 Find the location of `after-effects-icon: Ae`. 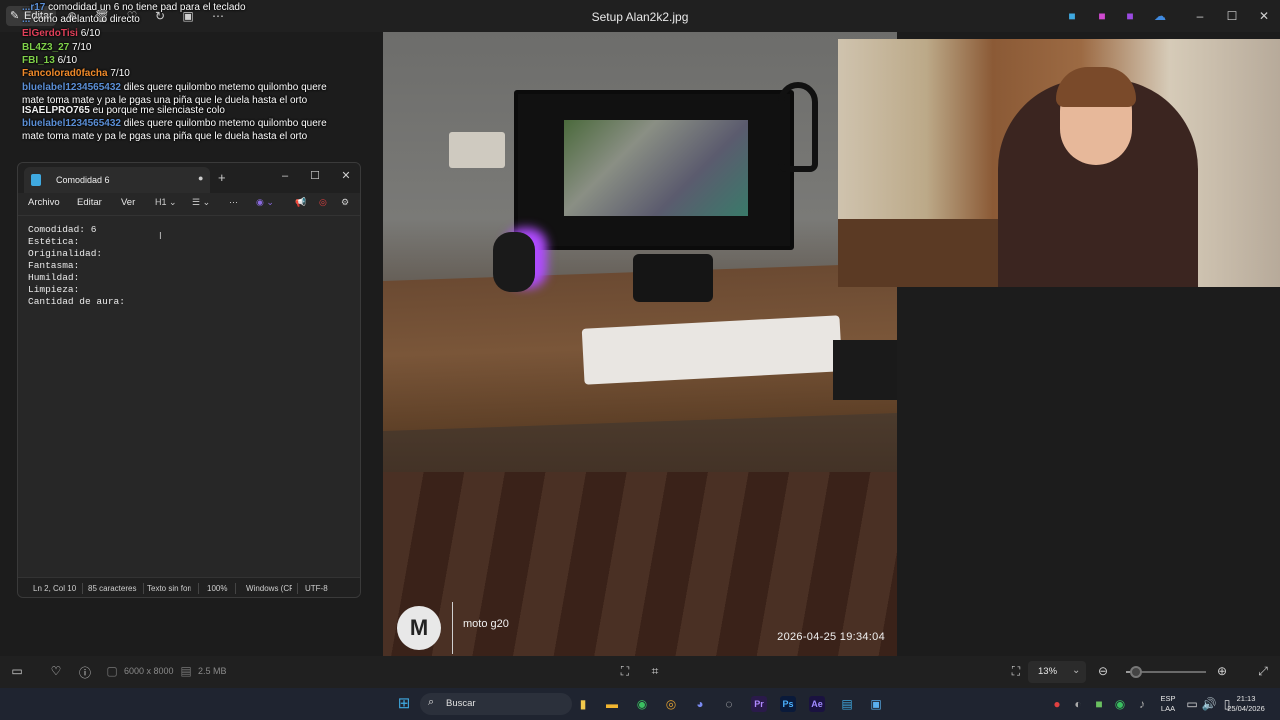

after-effects-icon: Ae is located at coordinates (817, 704).